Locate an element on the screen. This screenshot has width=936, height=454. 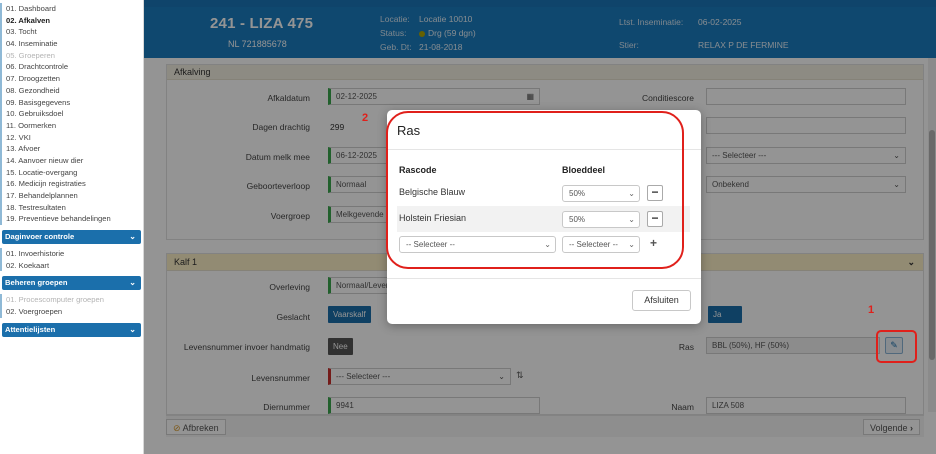
sidebar-item: 03. Tocht is located at coordinates (71, 32).